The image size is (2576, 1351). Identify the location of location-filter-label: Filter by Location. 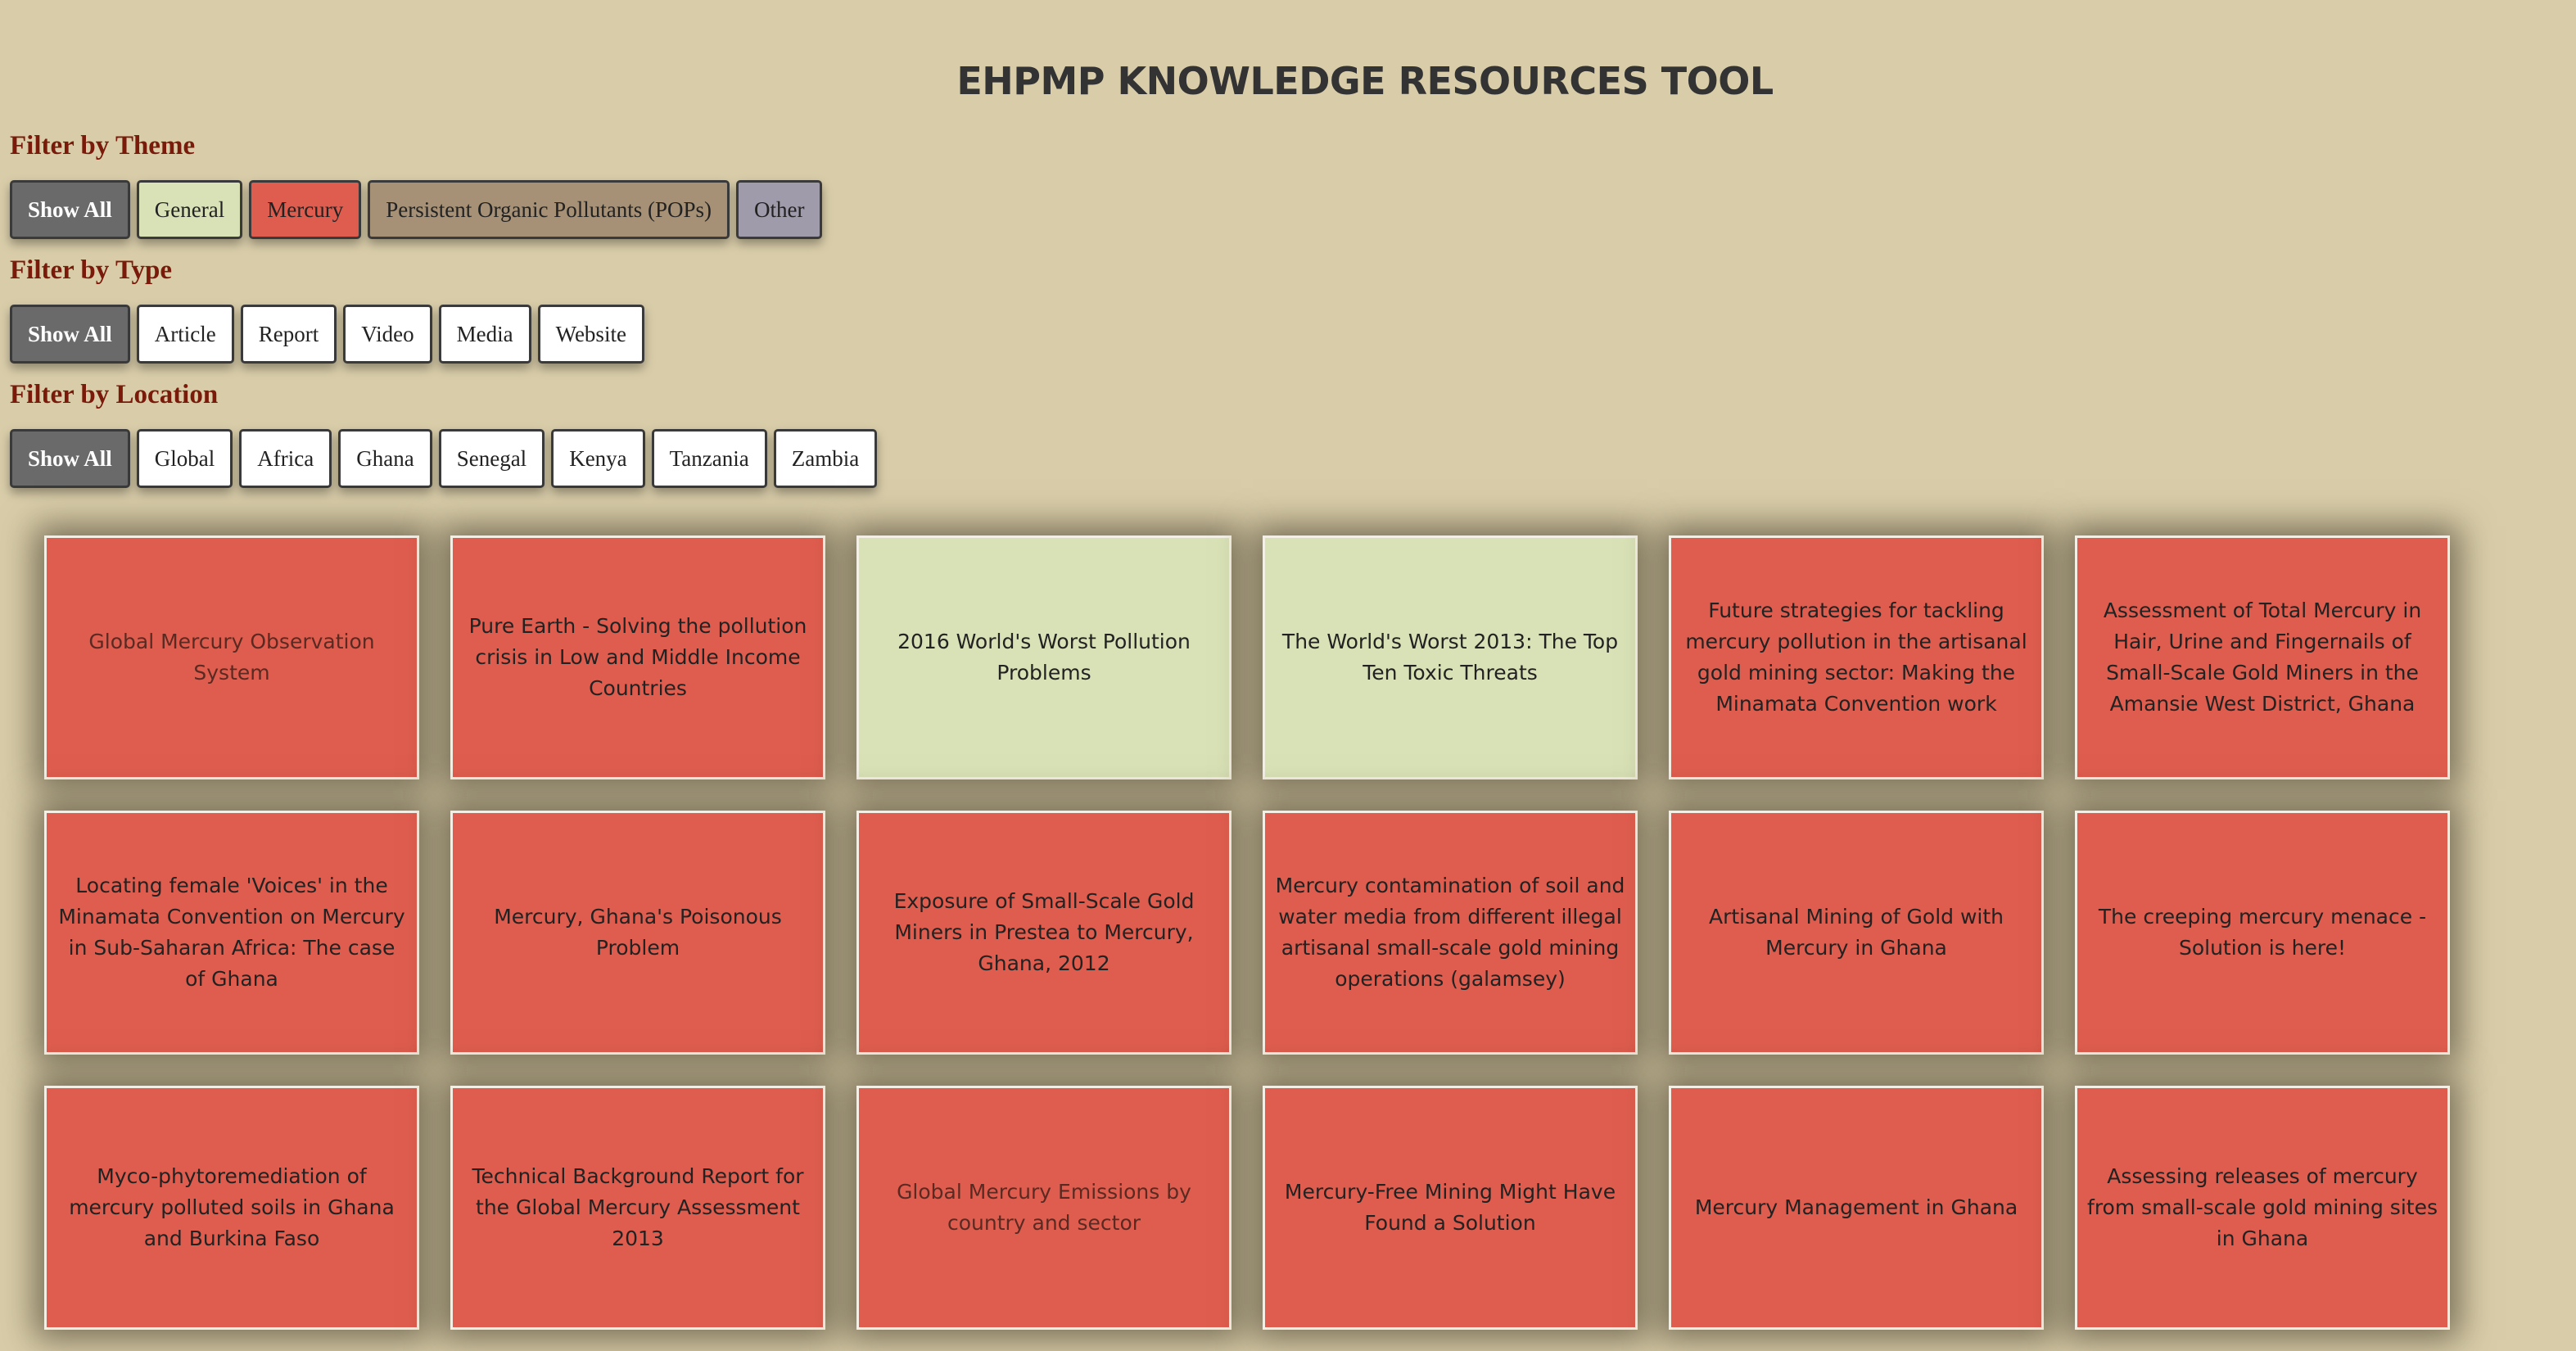
(114, 394).